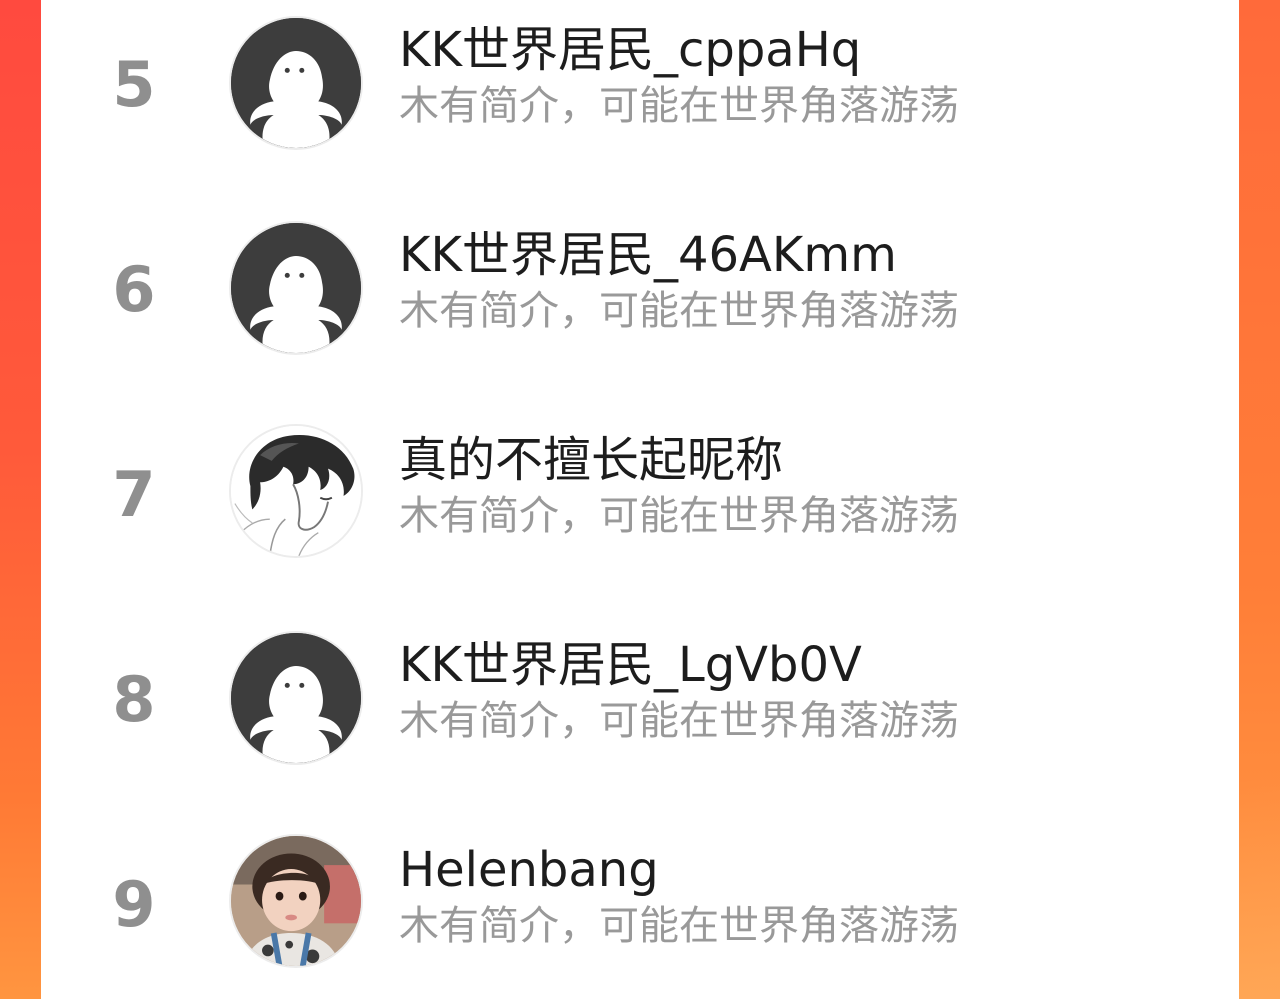  I want to click on rank-number: 8, so click(134, 699).